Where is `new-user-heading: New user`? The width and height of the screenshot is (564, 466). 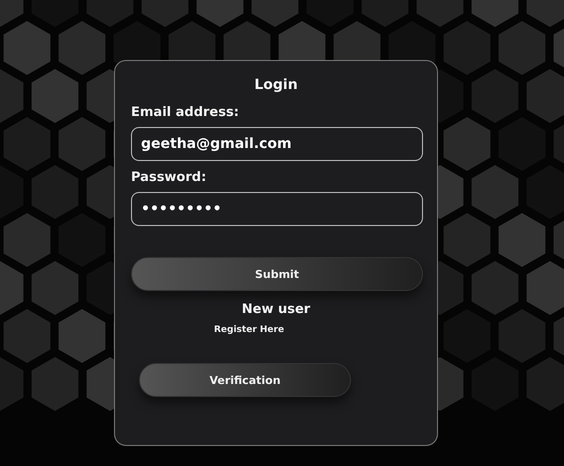
new-user-heading: New user is located at coordinates (276, 309).